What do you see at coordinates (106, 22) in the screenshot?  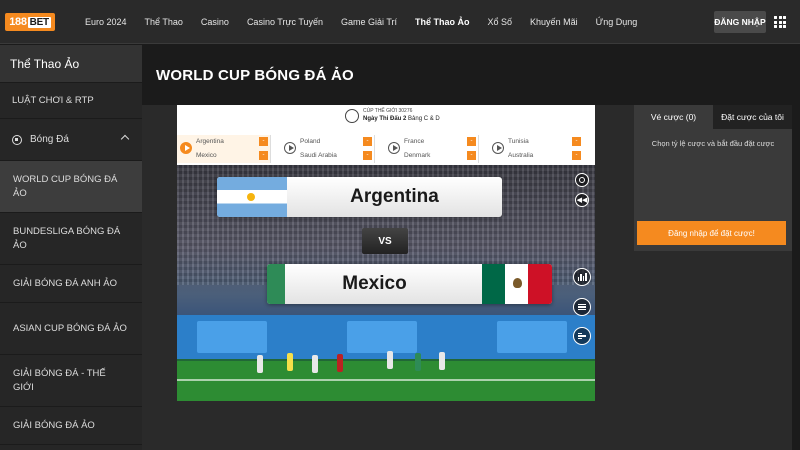 I see `nav-item-euro-2024: Euro 2024` at bounding box center [106, 22].